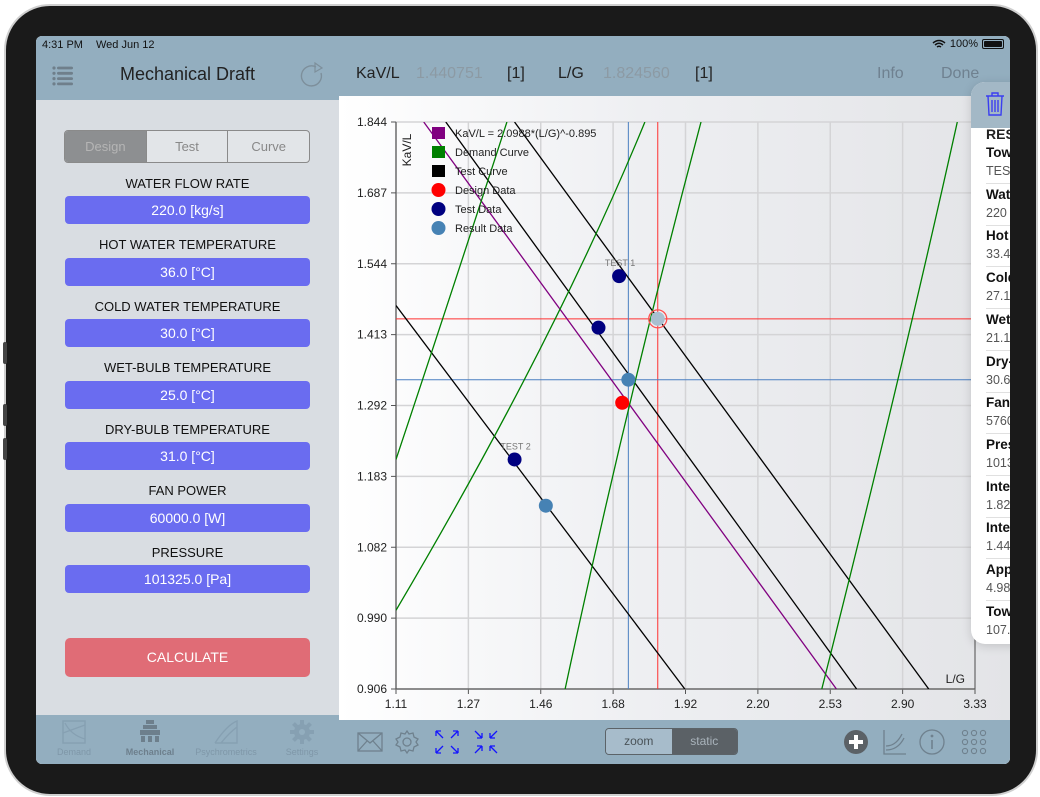  I want to click on battery-percent: 100%, so click(963, 44).